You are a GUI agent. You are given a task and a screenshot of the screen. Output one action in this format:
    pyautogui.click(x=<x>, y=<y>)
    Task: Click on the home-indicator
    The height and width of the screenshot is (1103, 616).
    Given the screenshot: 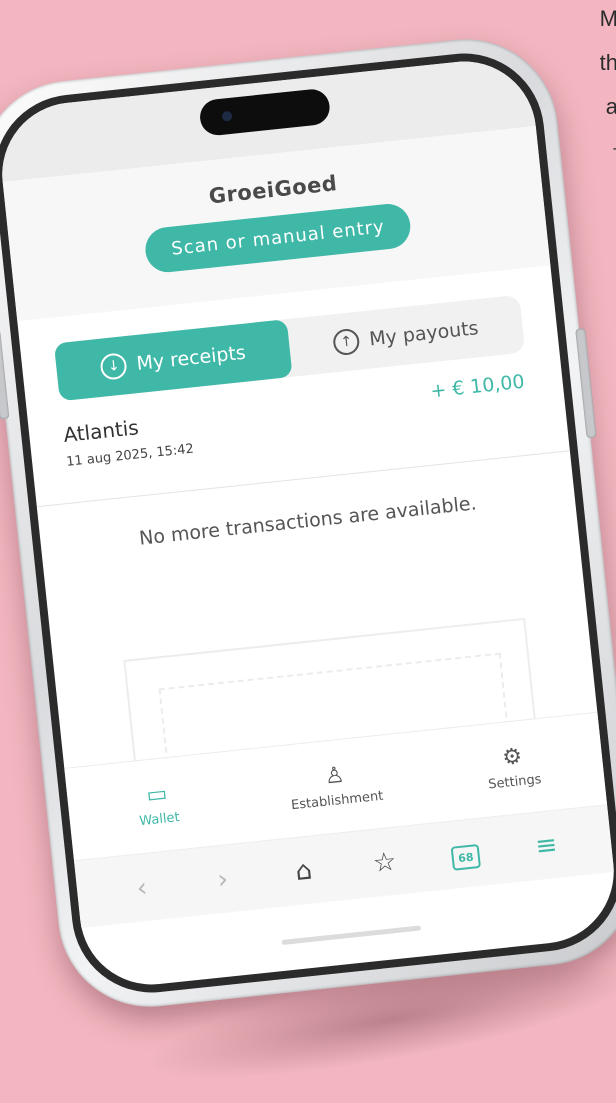 What is the action you would take?
    pyautogui.click(x=351, y=935)
    